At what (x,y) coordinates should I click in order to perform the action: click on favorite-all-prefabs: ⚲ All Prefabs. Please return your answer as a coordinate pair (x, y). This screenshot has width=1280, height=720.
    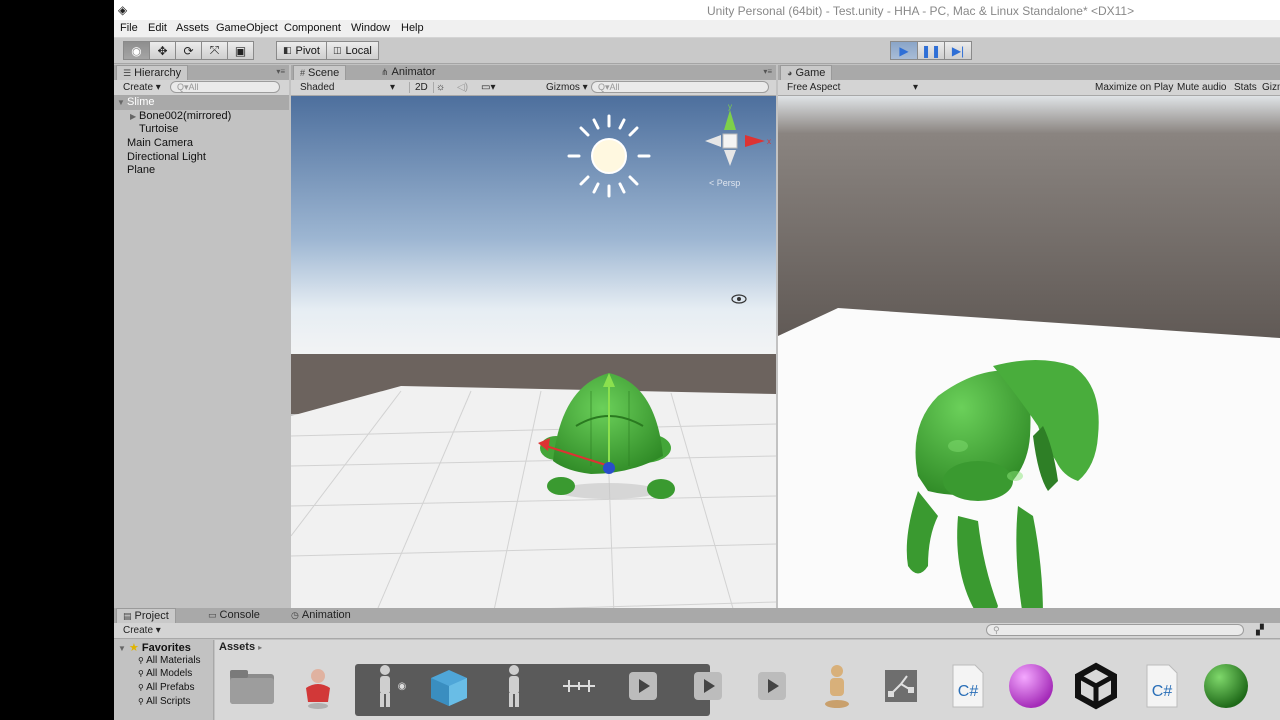
    Looking at the image, I should click on (166, 687).